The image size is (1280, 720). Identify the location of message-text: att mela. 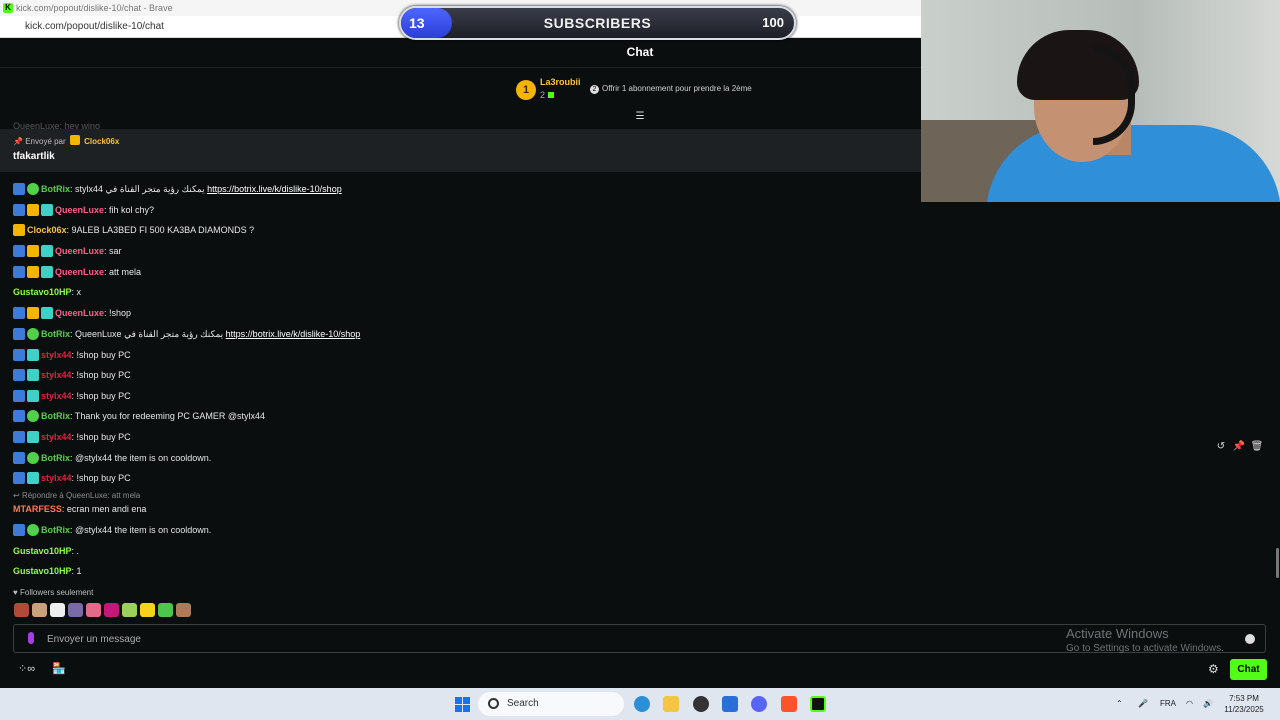
(125, 272).